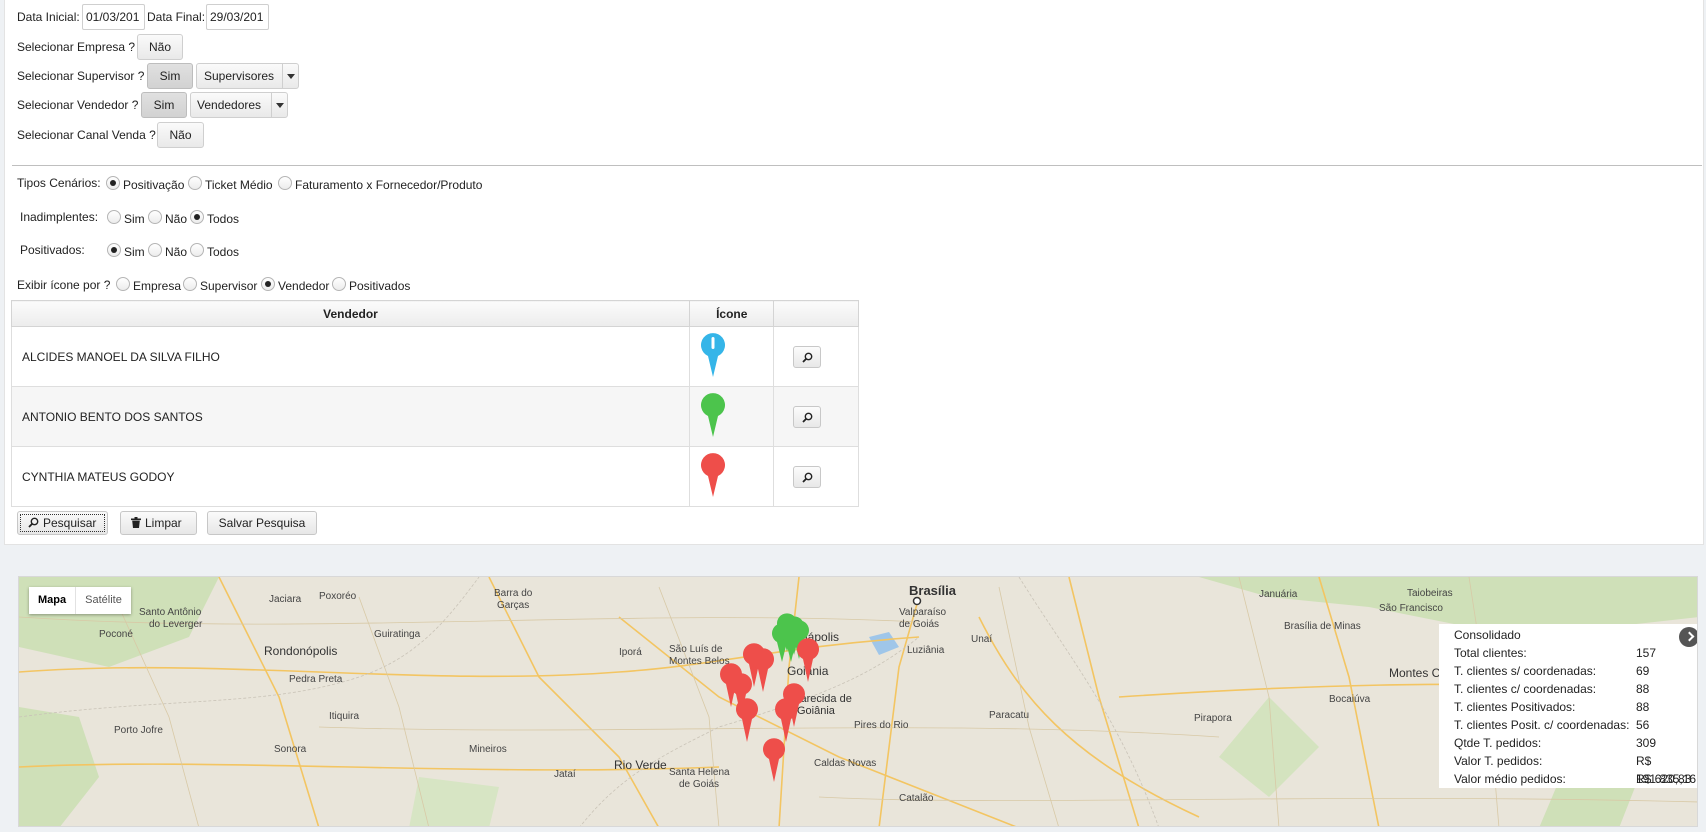 This screenshot has height=832, width=1706. Describe the element at coordinates (881, 725) in the screenshot. I see `map-label-pires-do-rio: Pires do Rio` at that location.